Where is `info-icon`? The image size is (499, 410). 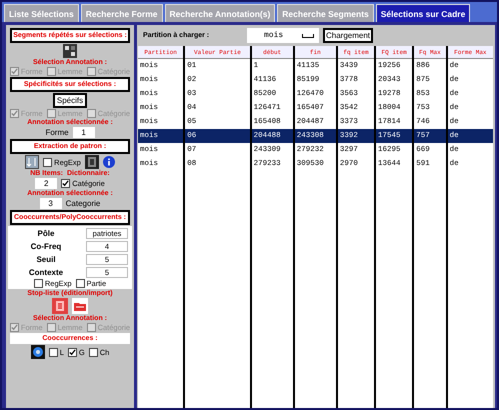
info-icon is located at coordinates (108, 162).